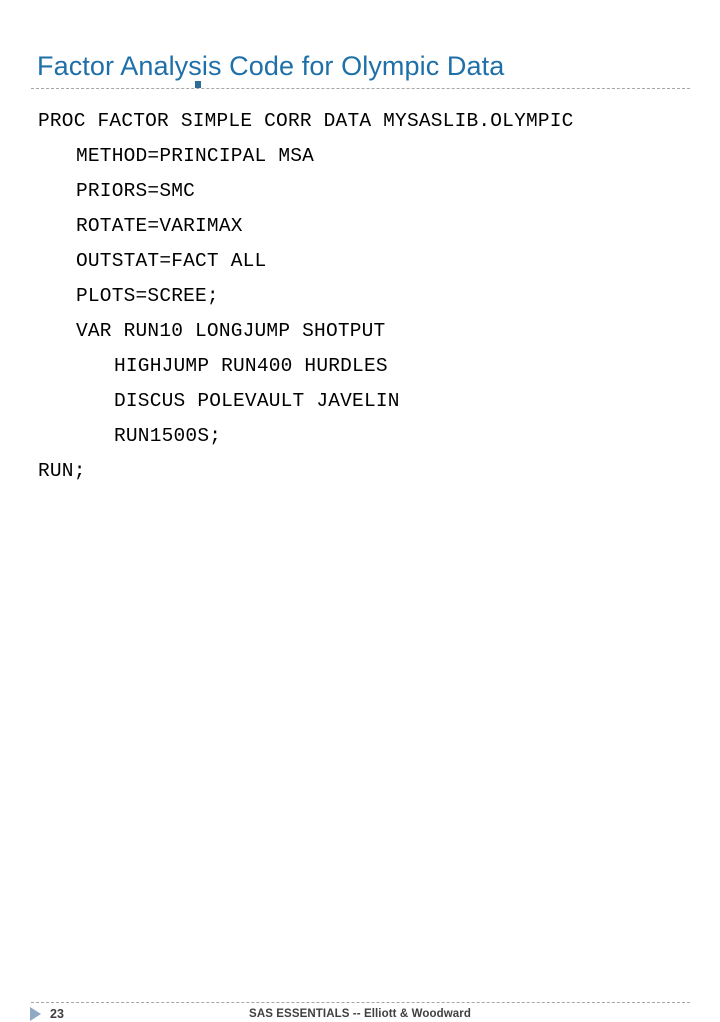  What do you see at coordinates (136, 191) in the screenshot?
I see `code-line: PRIORS=SMC` at bounding box center [136, 191].